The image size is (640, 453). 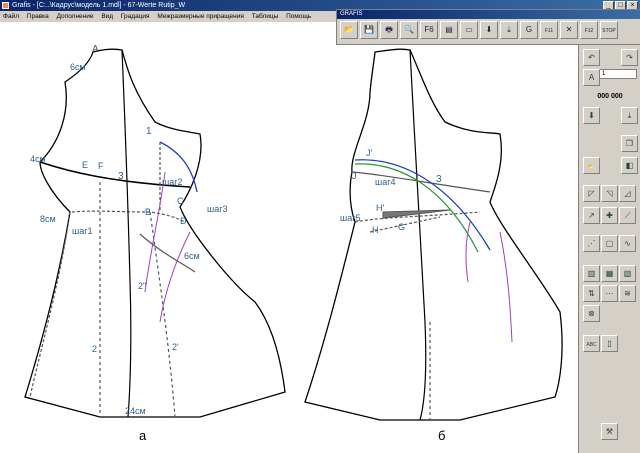 I want to click on piece-a-icon: ▥, so click(x=591, y=273).